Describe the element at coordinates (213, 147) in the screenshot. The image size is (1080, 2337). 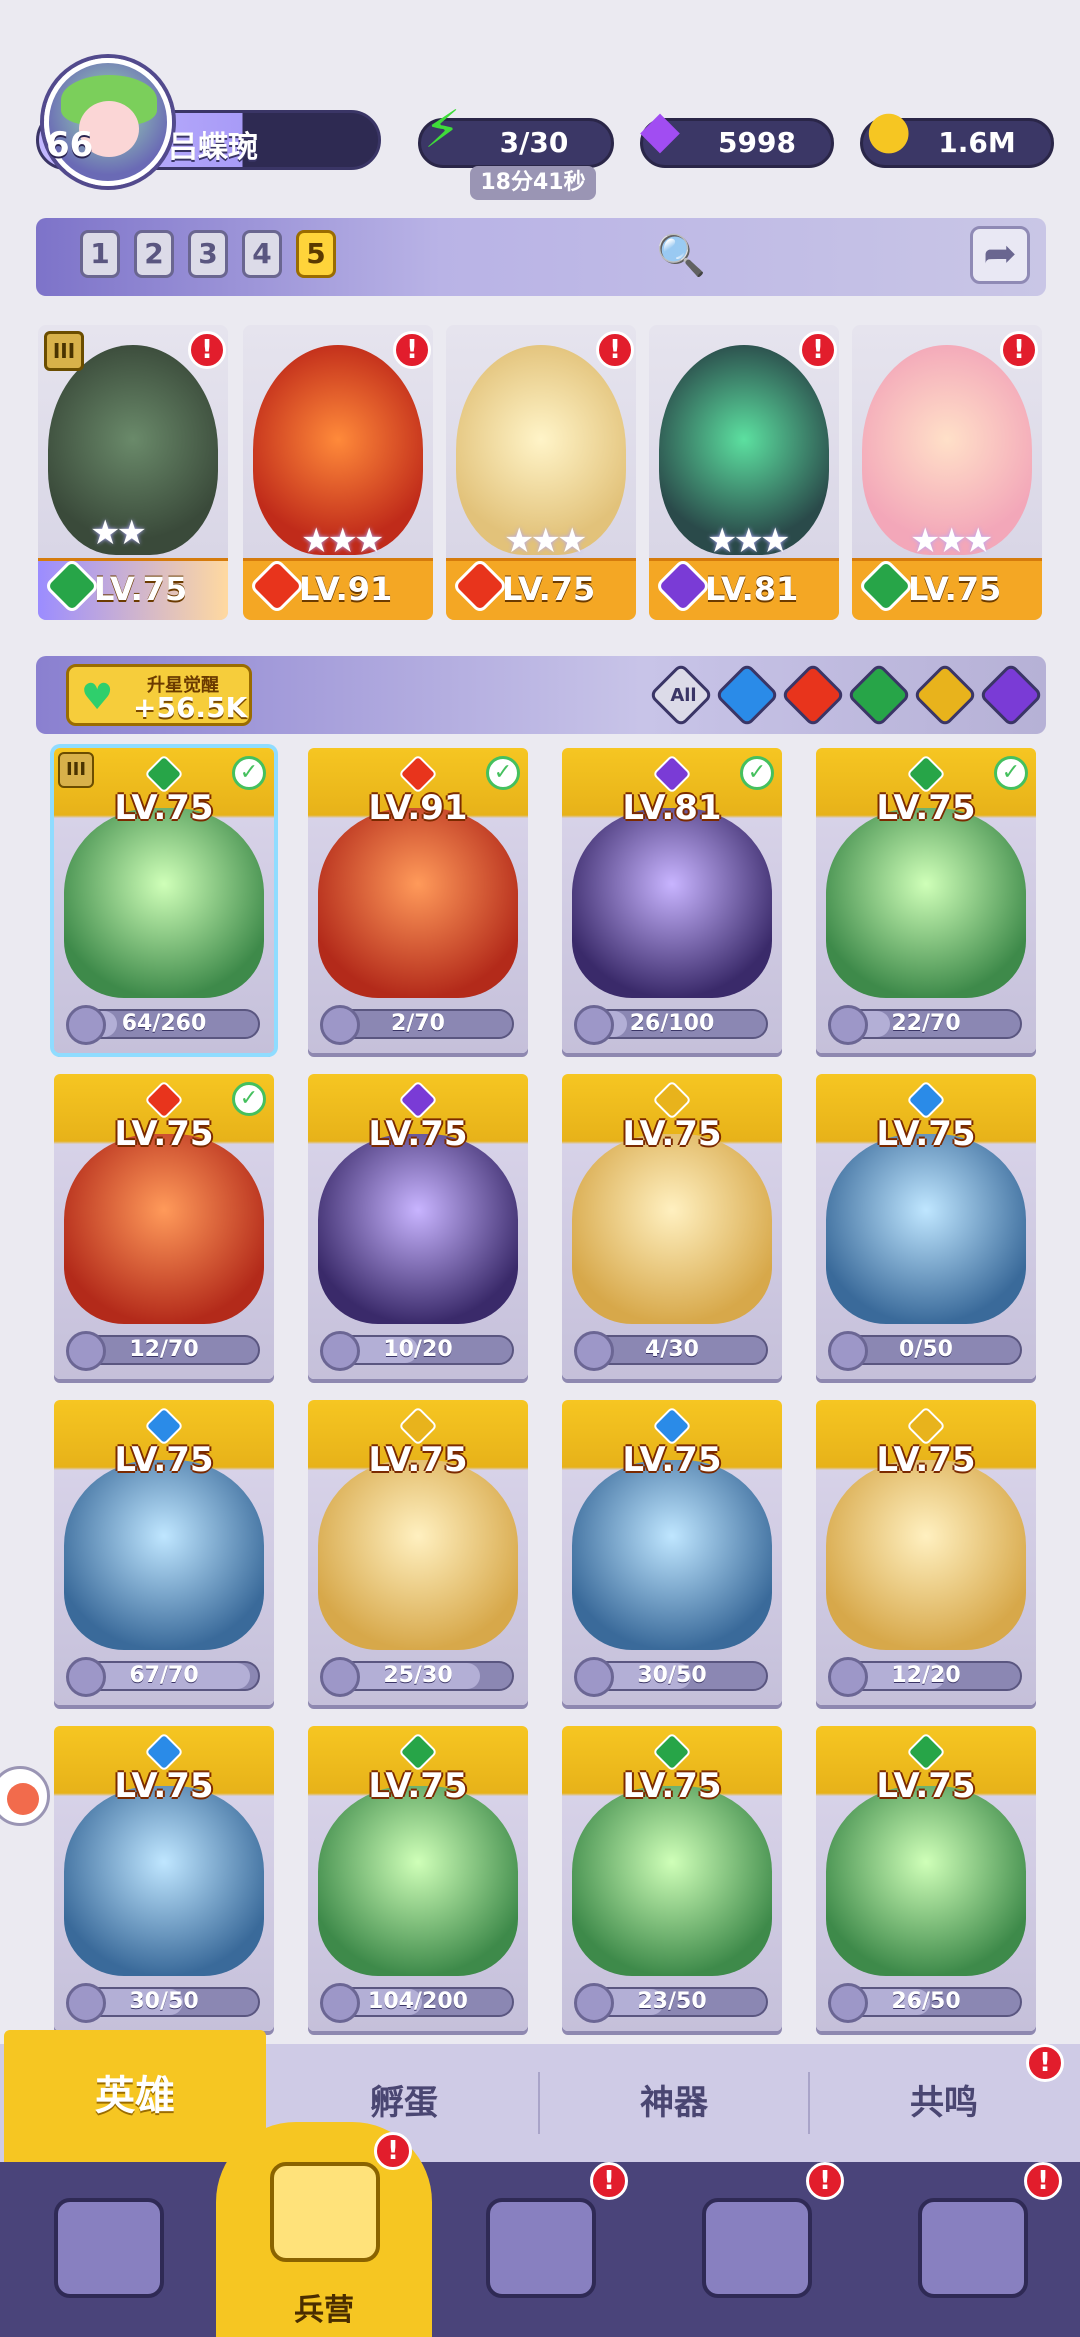
I see `player-name: 吕蝶琬` at that location.